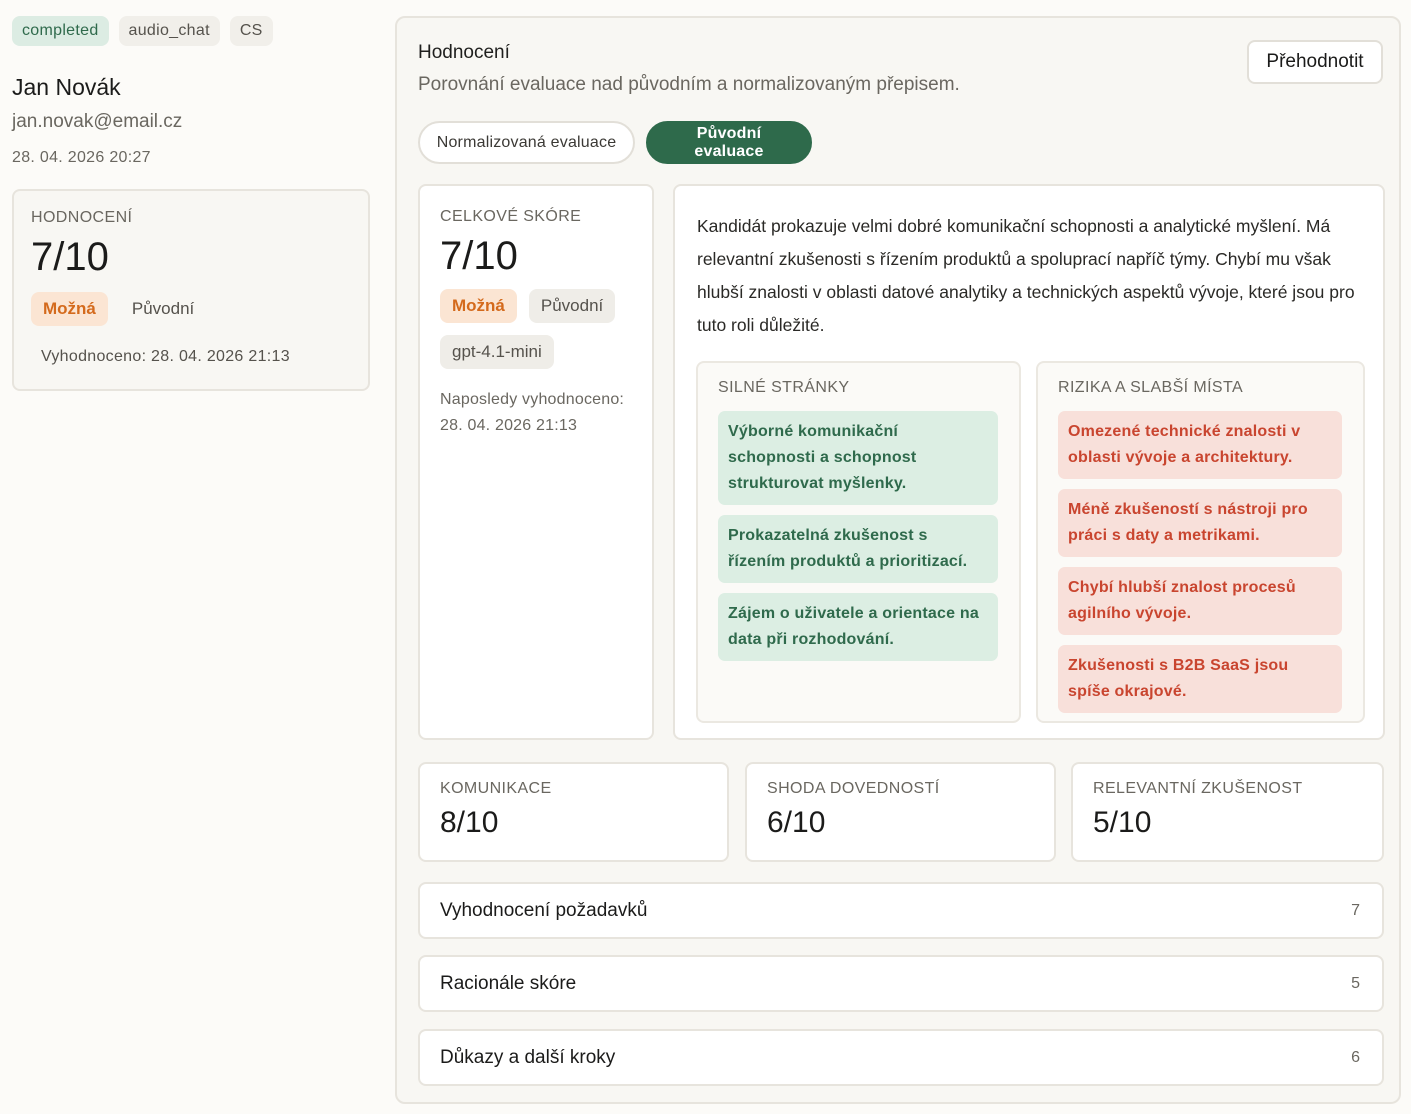  I want to click on tab-original-evaluation: Původní evaluace, so click(729, 142).